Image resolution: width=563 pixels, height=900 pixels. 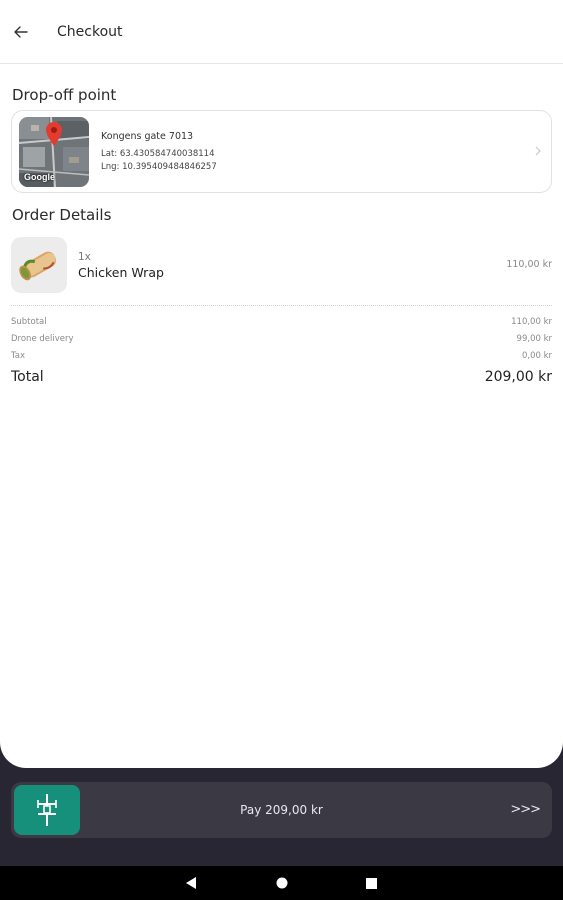 I want to click on pay-slider: Pay 209,00 kr >>>, so click(x=281, y=810).